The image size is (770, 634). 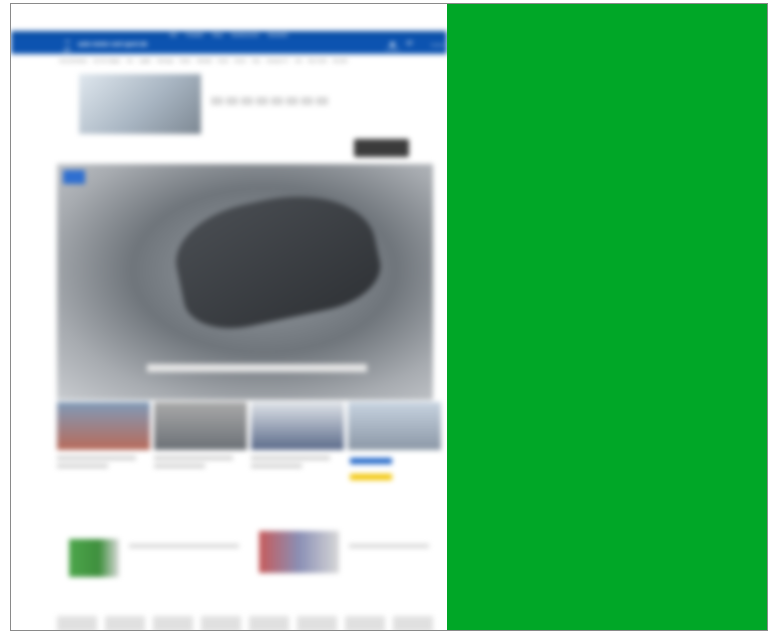 I want to click on top-nav-item: Shop, so click(x=217, y=34).